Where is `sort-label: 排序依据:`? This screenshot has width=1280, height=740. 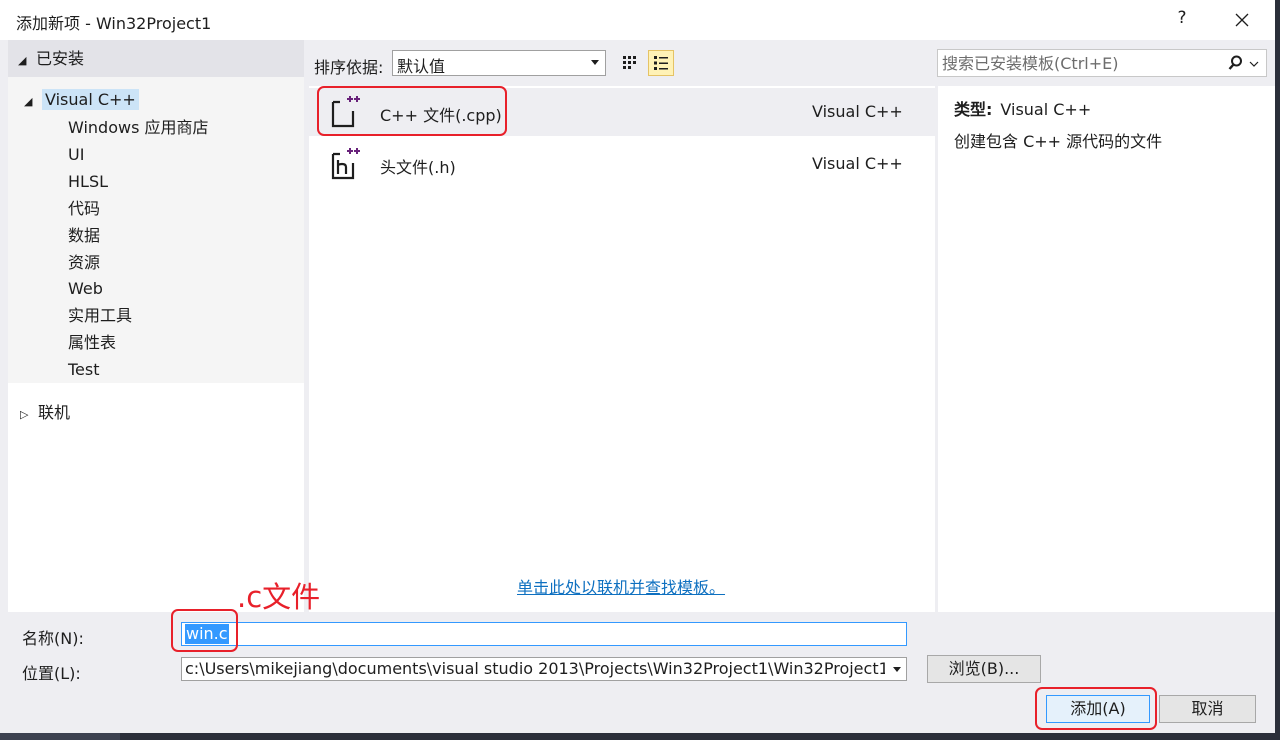 sort-label: 排序依据: is located at coordinates (349, 67).